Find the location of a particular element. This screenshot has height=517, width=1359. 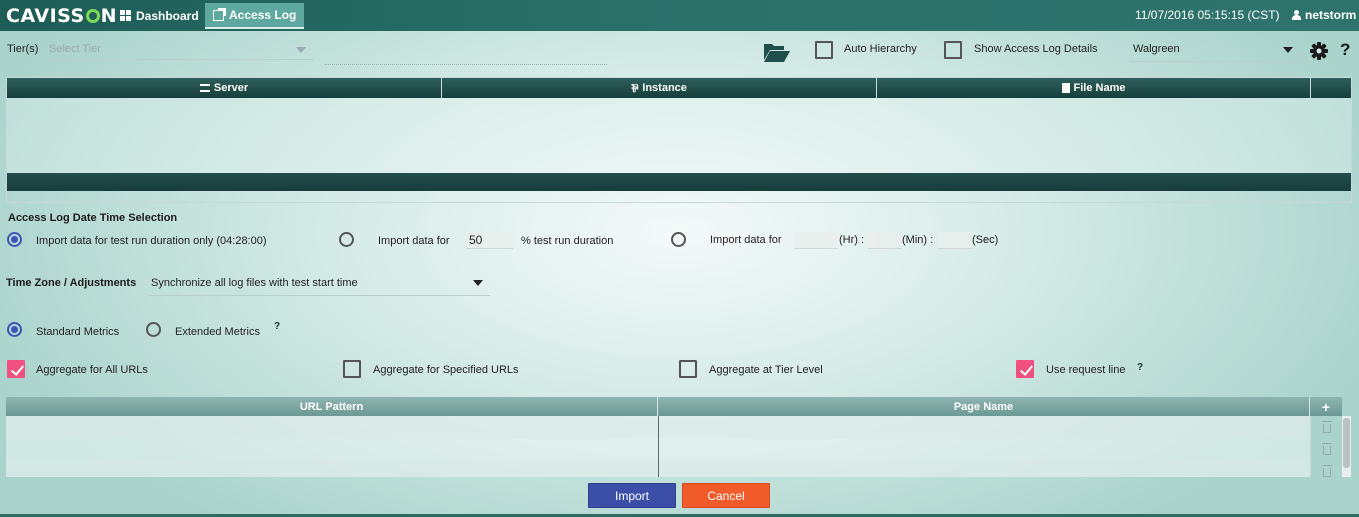

auto-hierarchy-checkbox is located at coordinates (824, 50).